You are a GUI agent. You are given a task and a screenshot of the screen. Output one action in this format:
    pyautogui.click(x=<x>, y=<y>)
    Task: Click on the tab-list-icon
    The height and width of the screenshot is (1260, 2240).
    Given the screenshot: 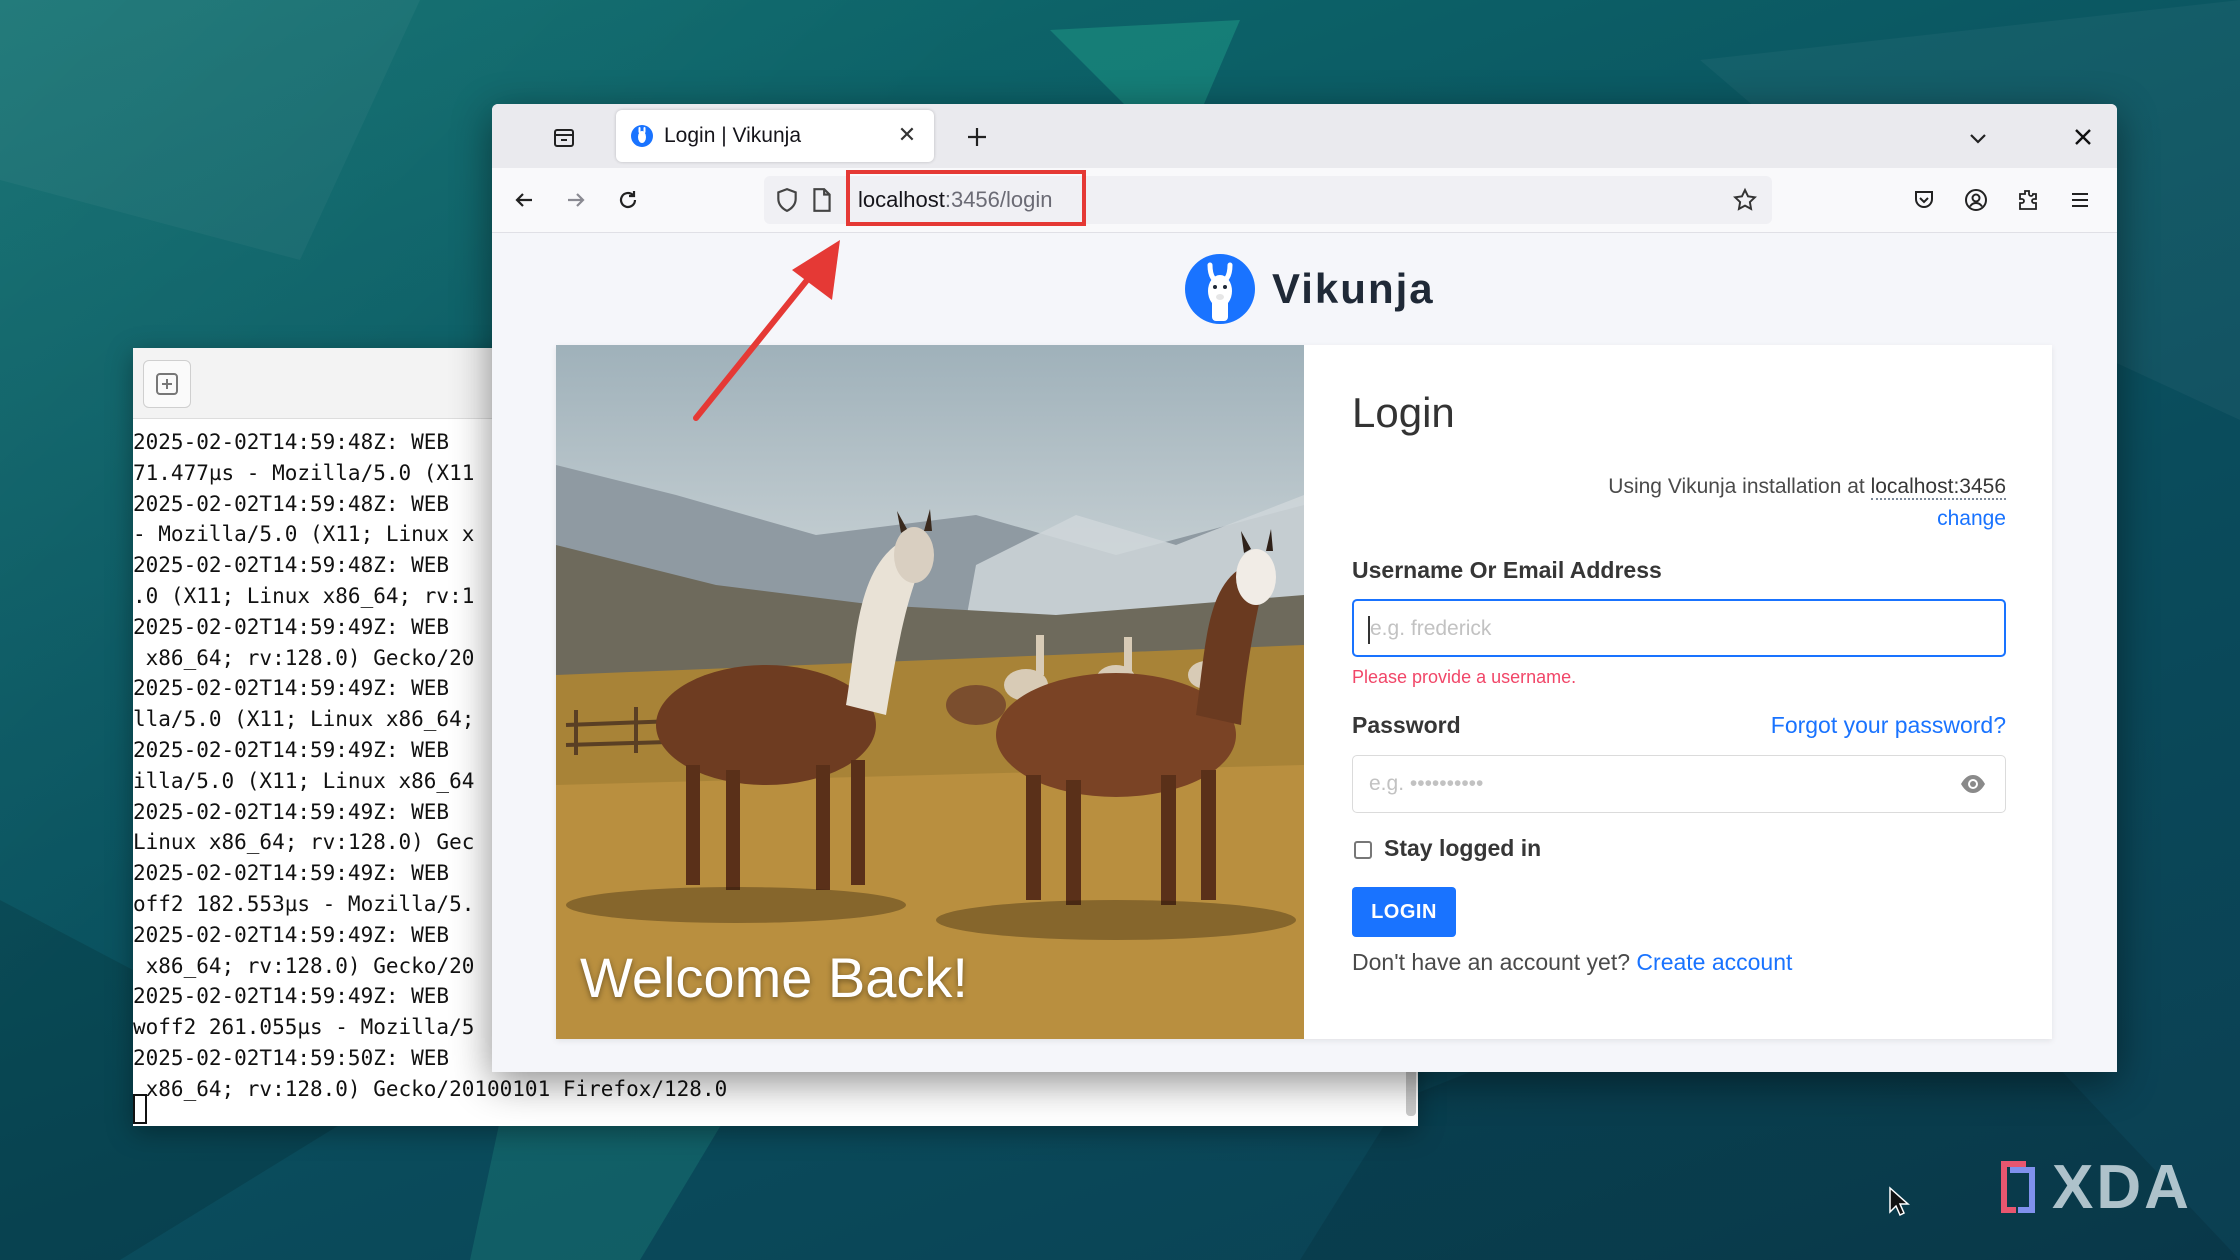 What is the action you would take?
    pyautogui.click(x=564, y=138)
    